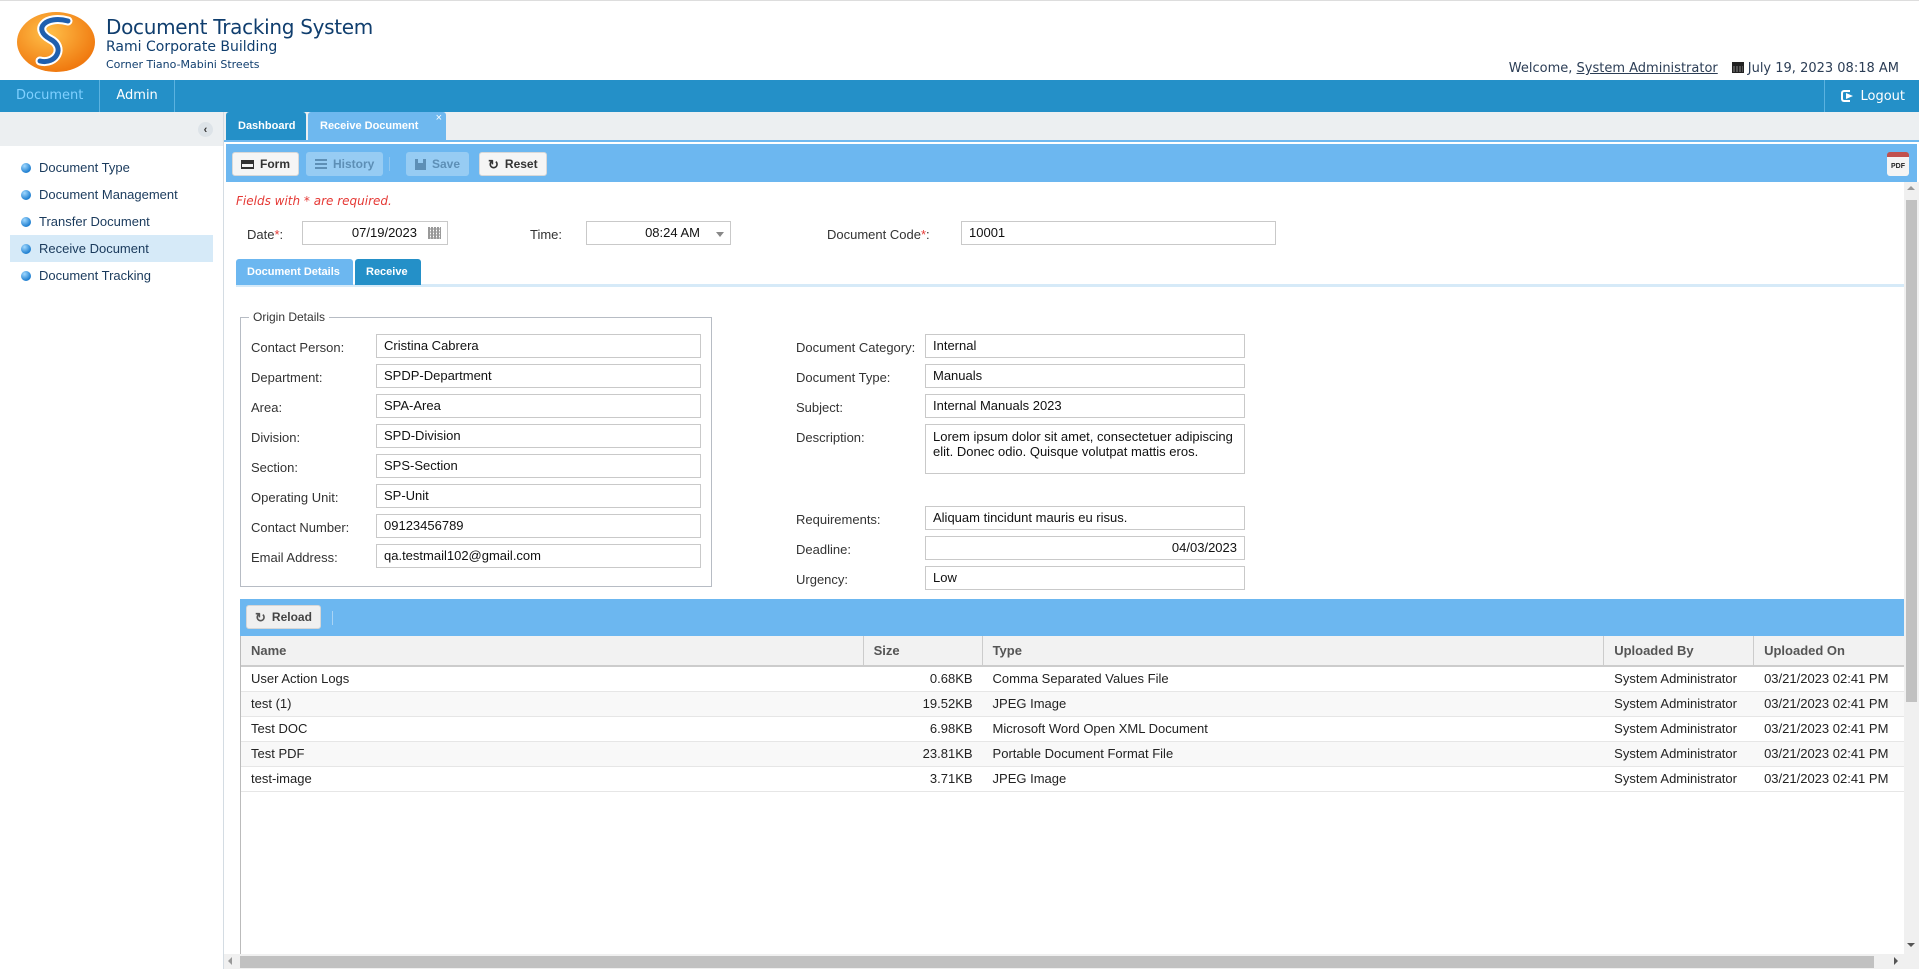  What do you see at coordinates (538, 466) in the screenshot?
I see `section-field: SPS-Section` at bounding box center [538, 466].